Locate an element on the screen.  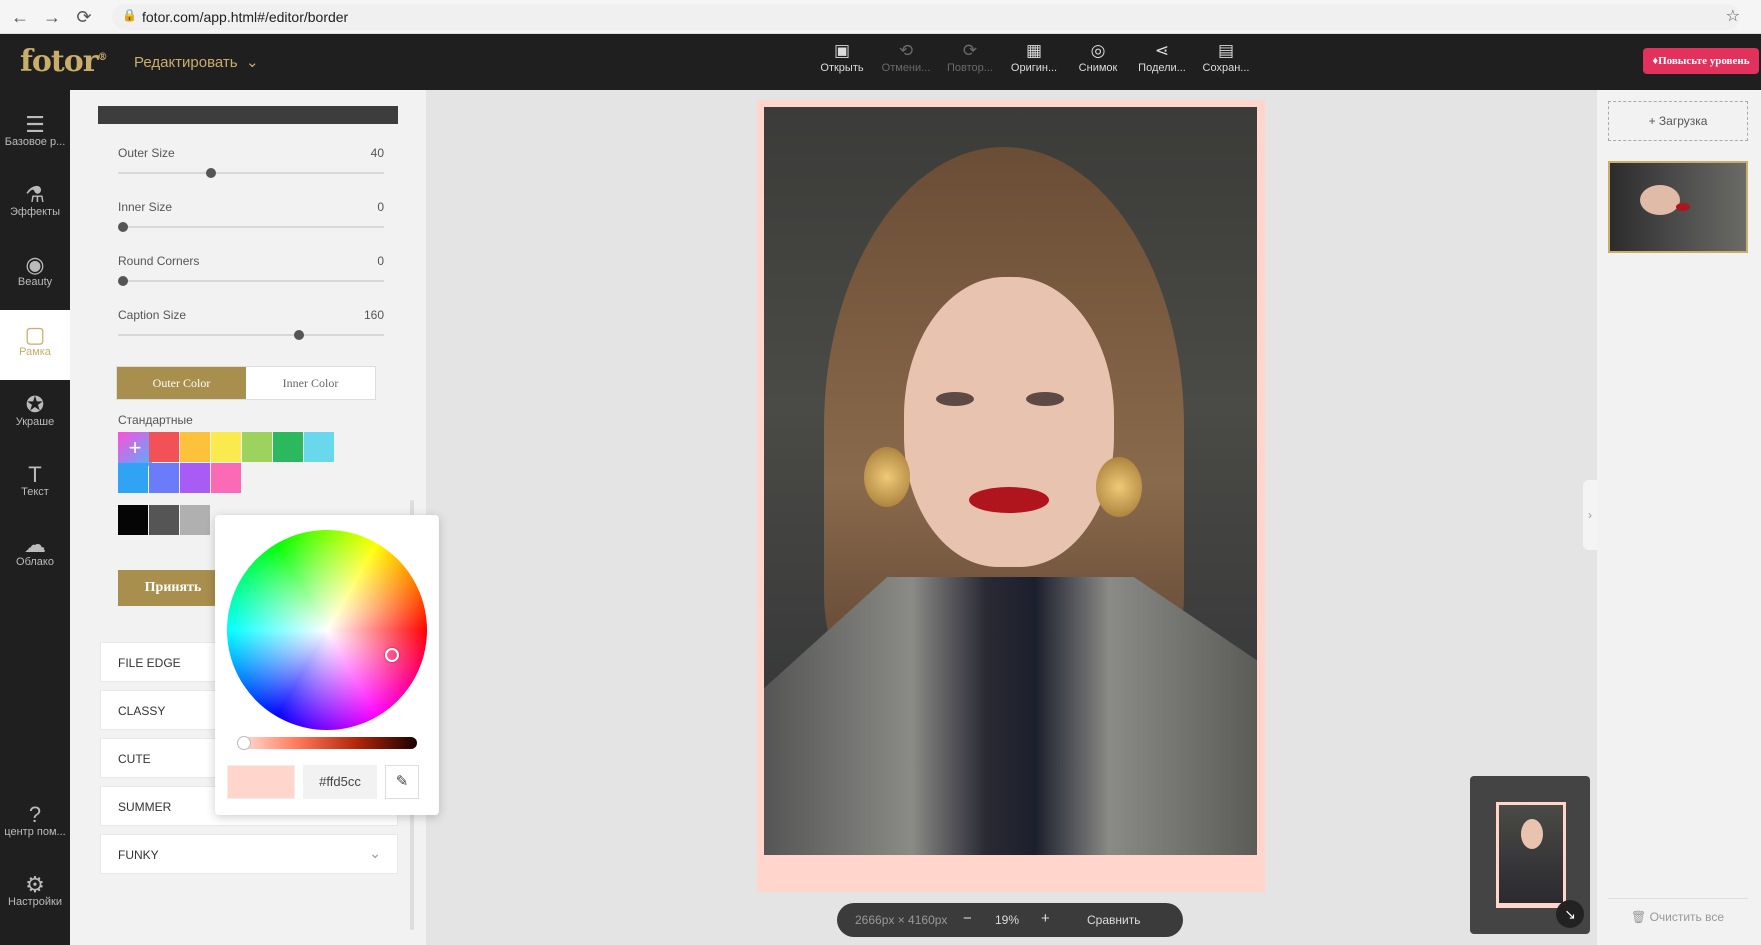
brightness-knob is located at coordinates (244, 743).